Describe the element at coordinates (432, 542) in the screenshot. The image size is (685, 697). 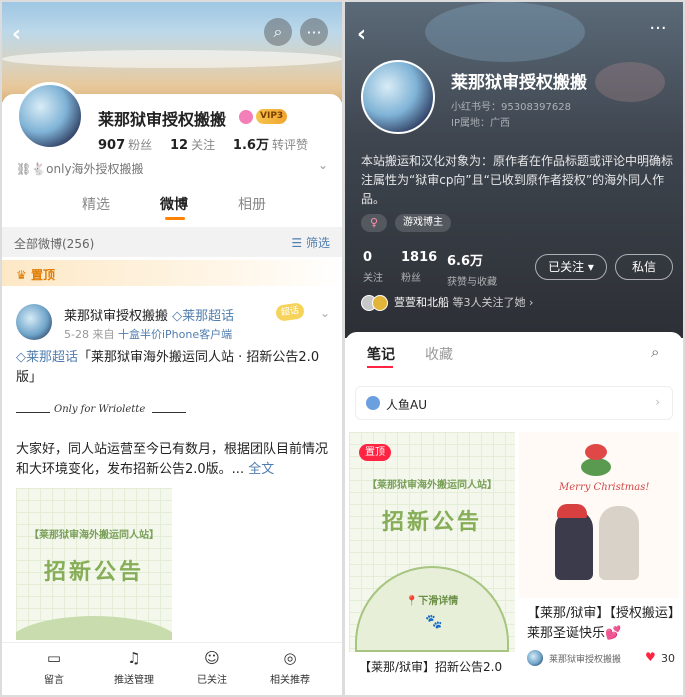
I see `note-cover: 【莱那狱审海外搬运同人站】 招新公告 📍下滑详情 🐾` at that location.